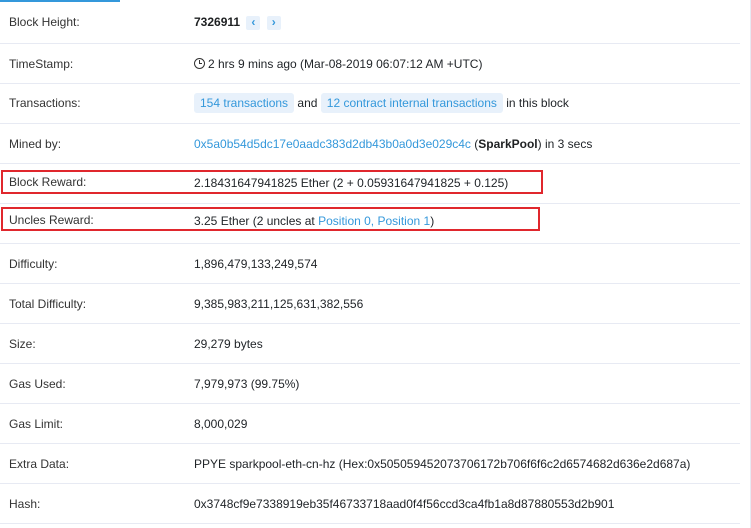  Describe the element at coordinates (256, 264) in the screenshot. I see `difficulty-value: 1,896,479,133,249,574` at that location.